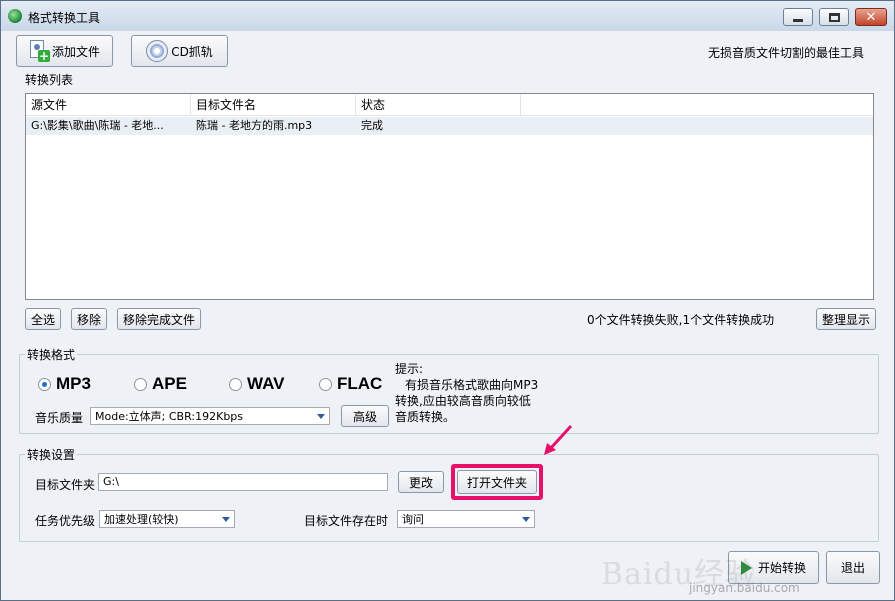 The width and height of the screenshot is (895, 601). Describe the element at coordinates (360, 383) in the screenshot. I see `radio-flac-label: FLAC` at that location.